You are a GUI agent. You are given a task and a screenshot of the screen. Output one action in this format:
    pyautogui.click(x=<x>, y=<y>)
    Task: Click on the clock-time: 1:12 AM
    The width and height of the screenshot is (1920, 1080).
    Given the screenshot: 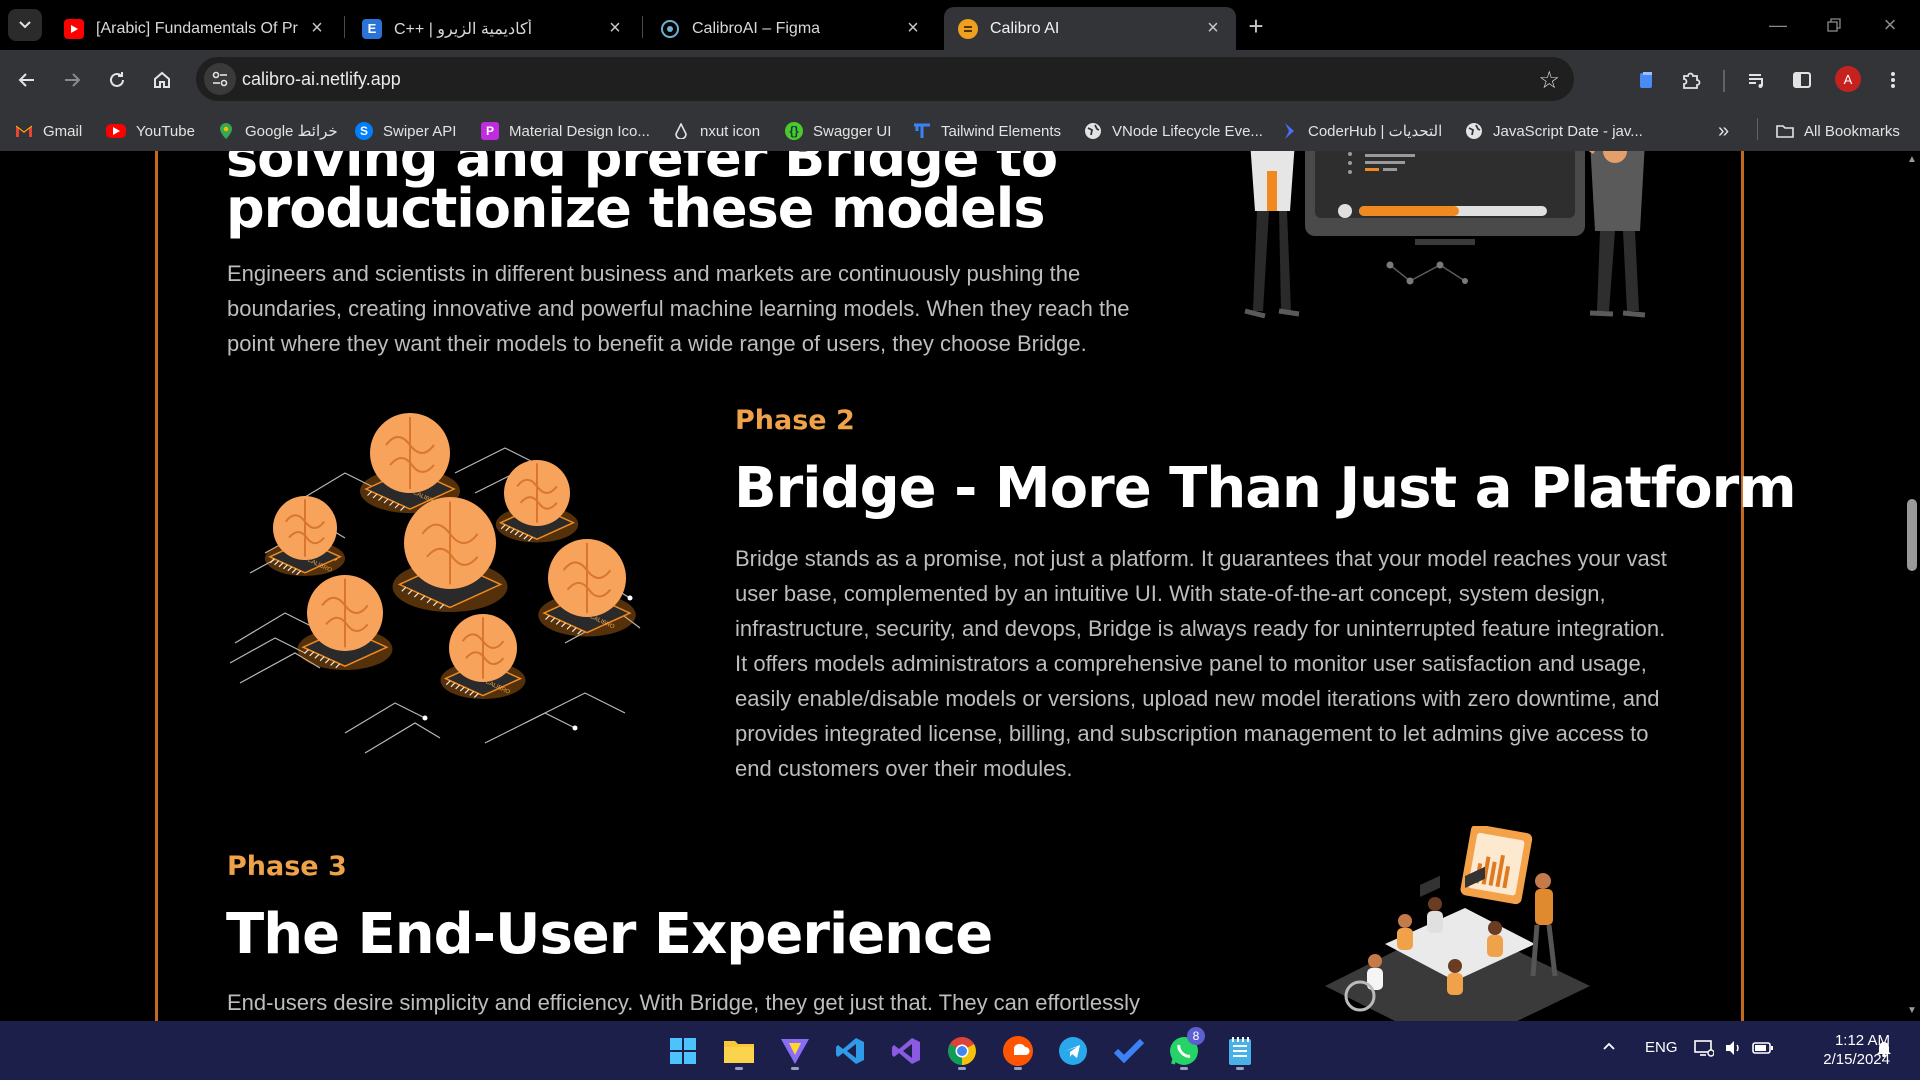 What is the action you would take?
    pyautogui.click(x=1862, y=1040)
    